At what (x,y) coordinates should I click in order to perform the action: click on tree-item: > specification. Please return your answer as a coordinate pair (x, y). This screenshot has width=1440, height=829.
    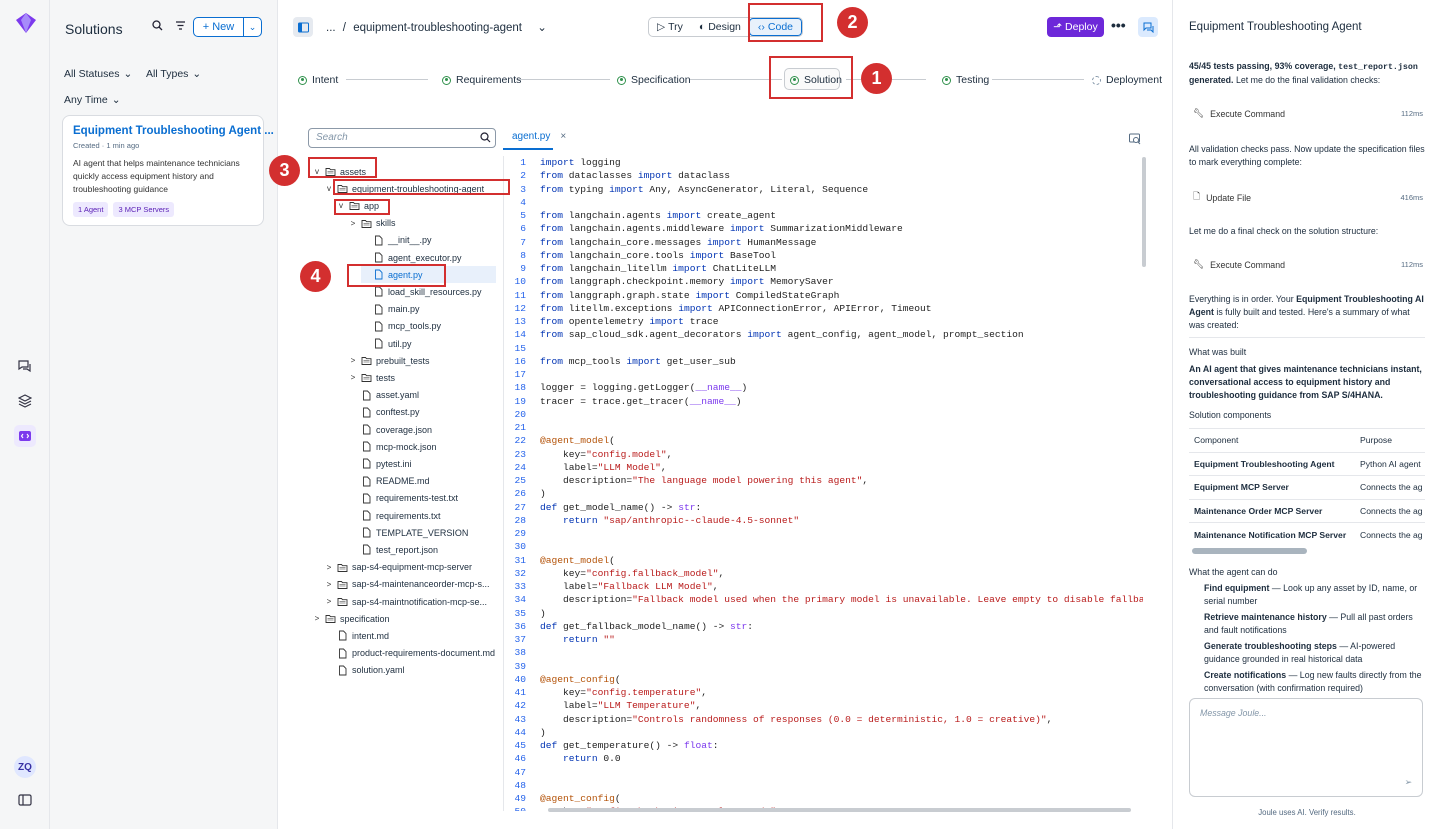
    Looking at the image, I should click on (351, 618).